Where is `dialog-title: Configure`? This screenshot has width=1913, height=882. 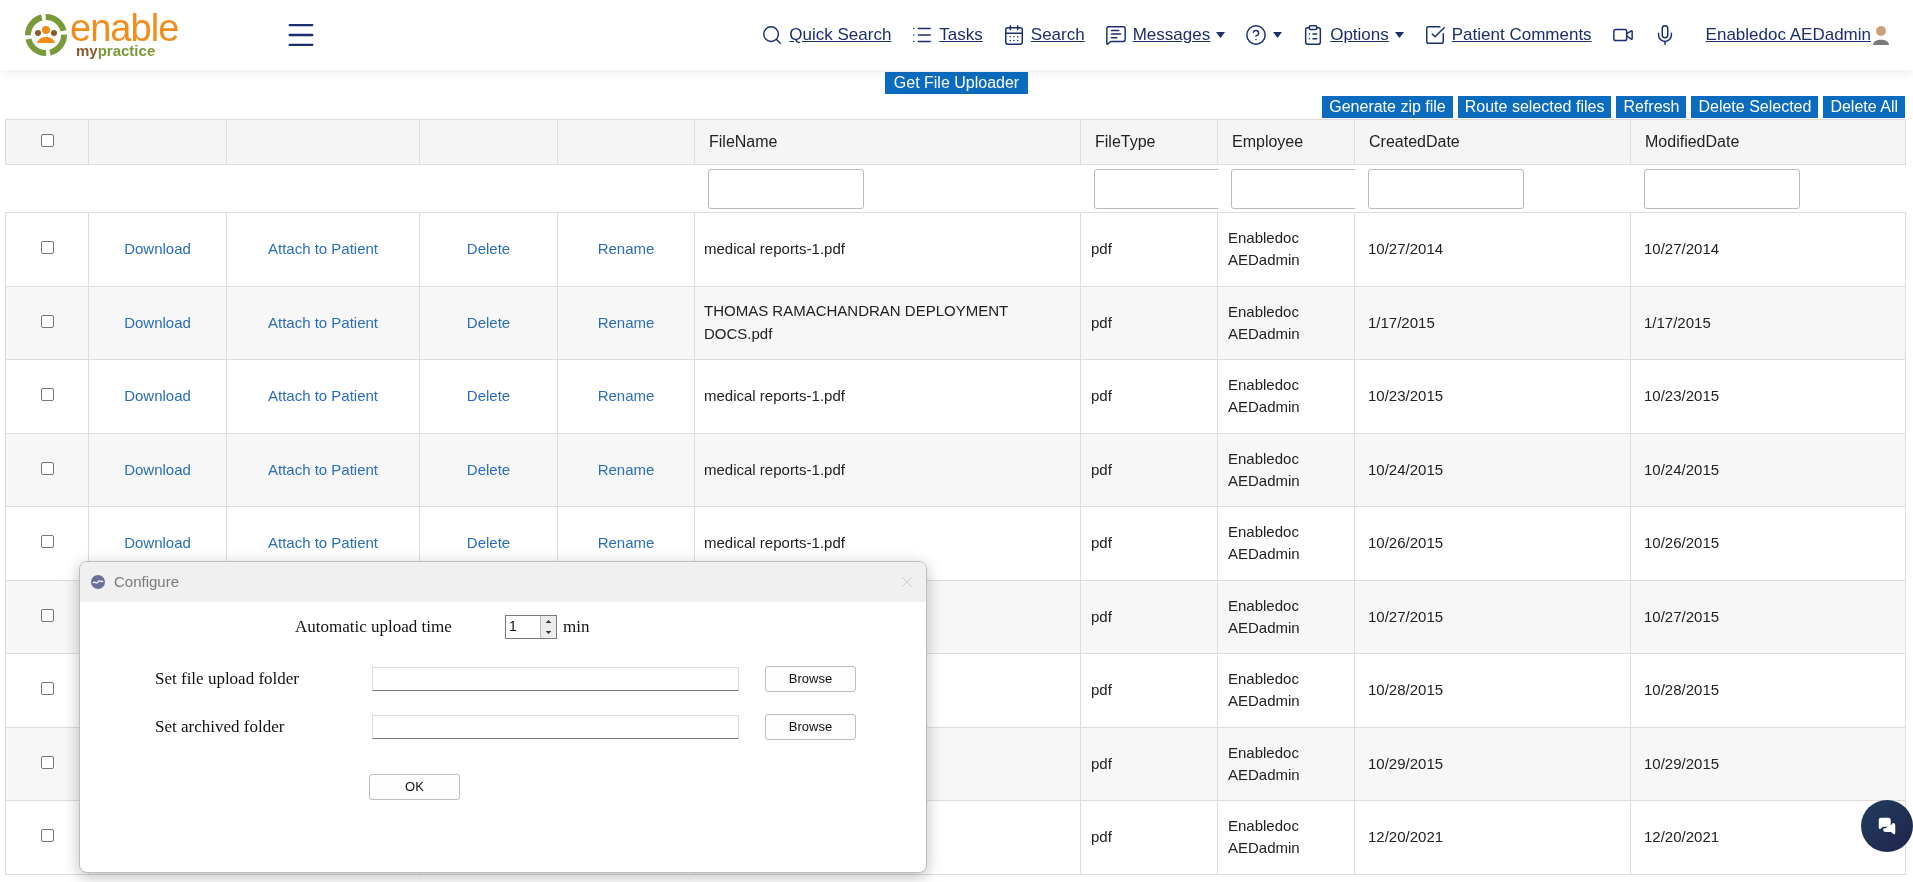 dialog-title: Configure is located at coordinates (147, 581).